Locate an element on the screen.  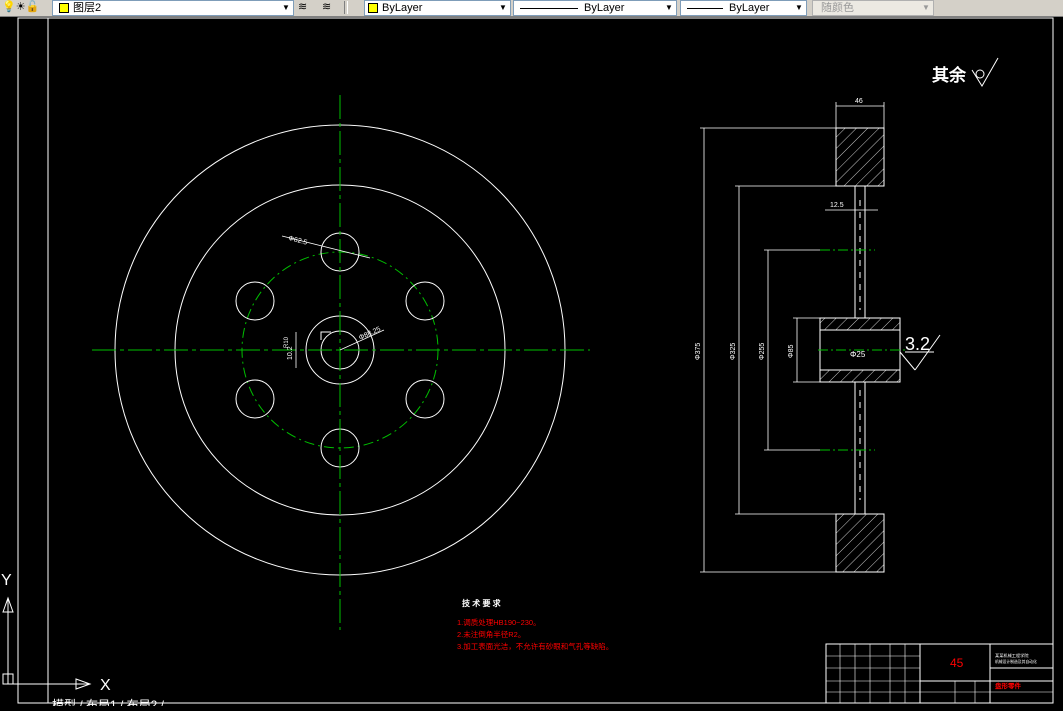
d3-dim: Φ255 is located at coordinates (762, 351).